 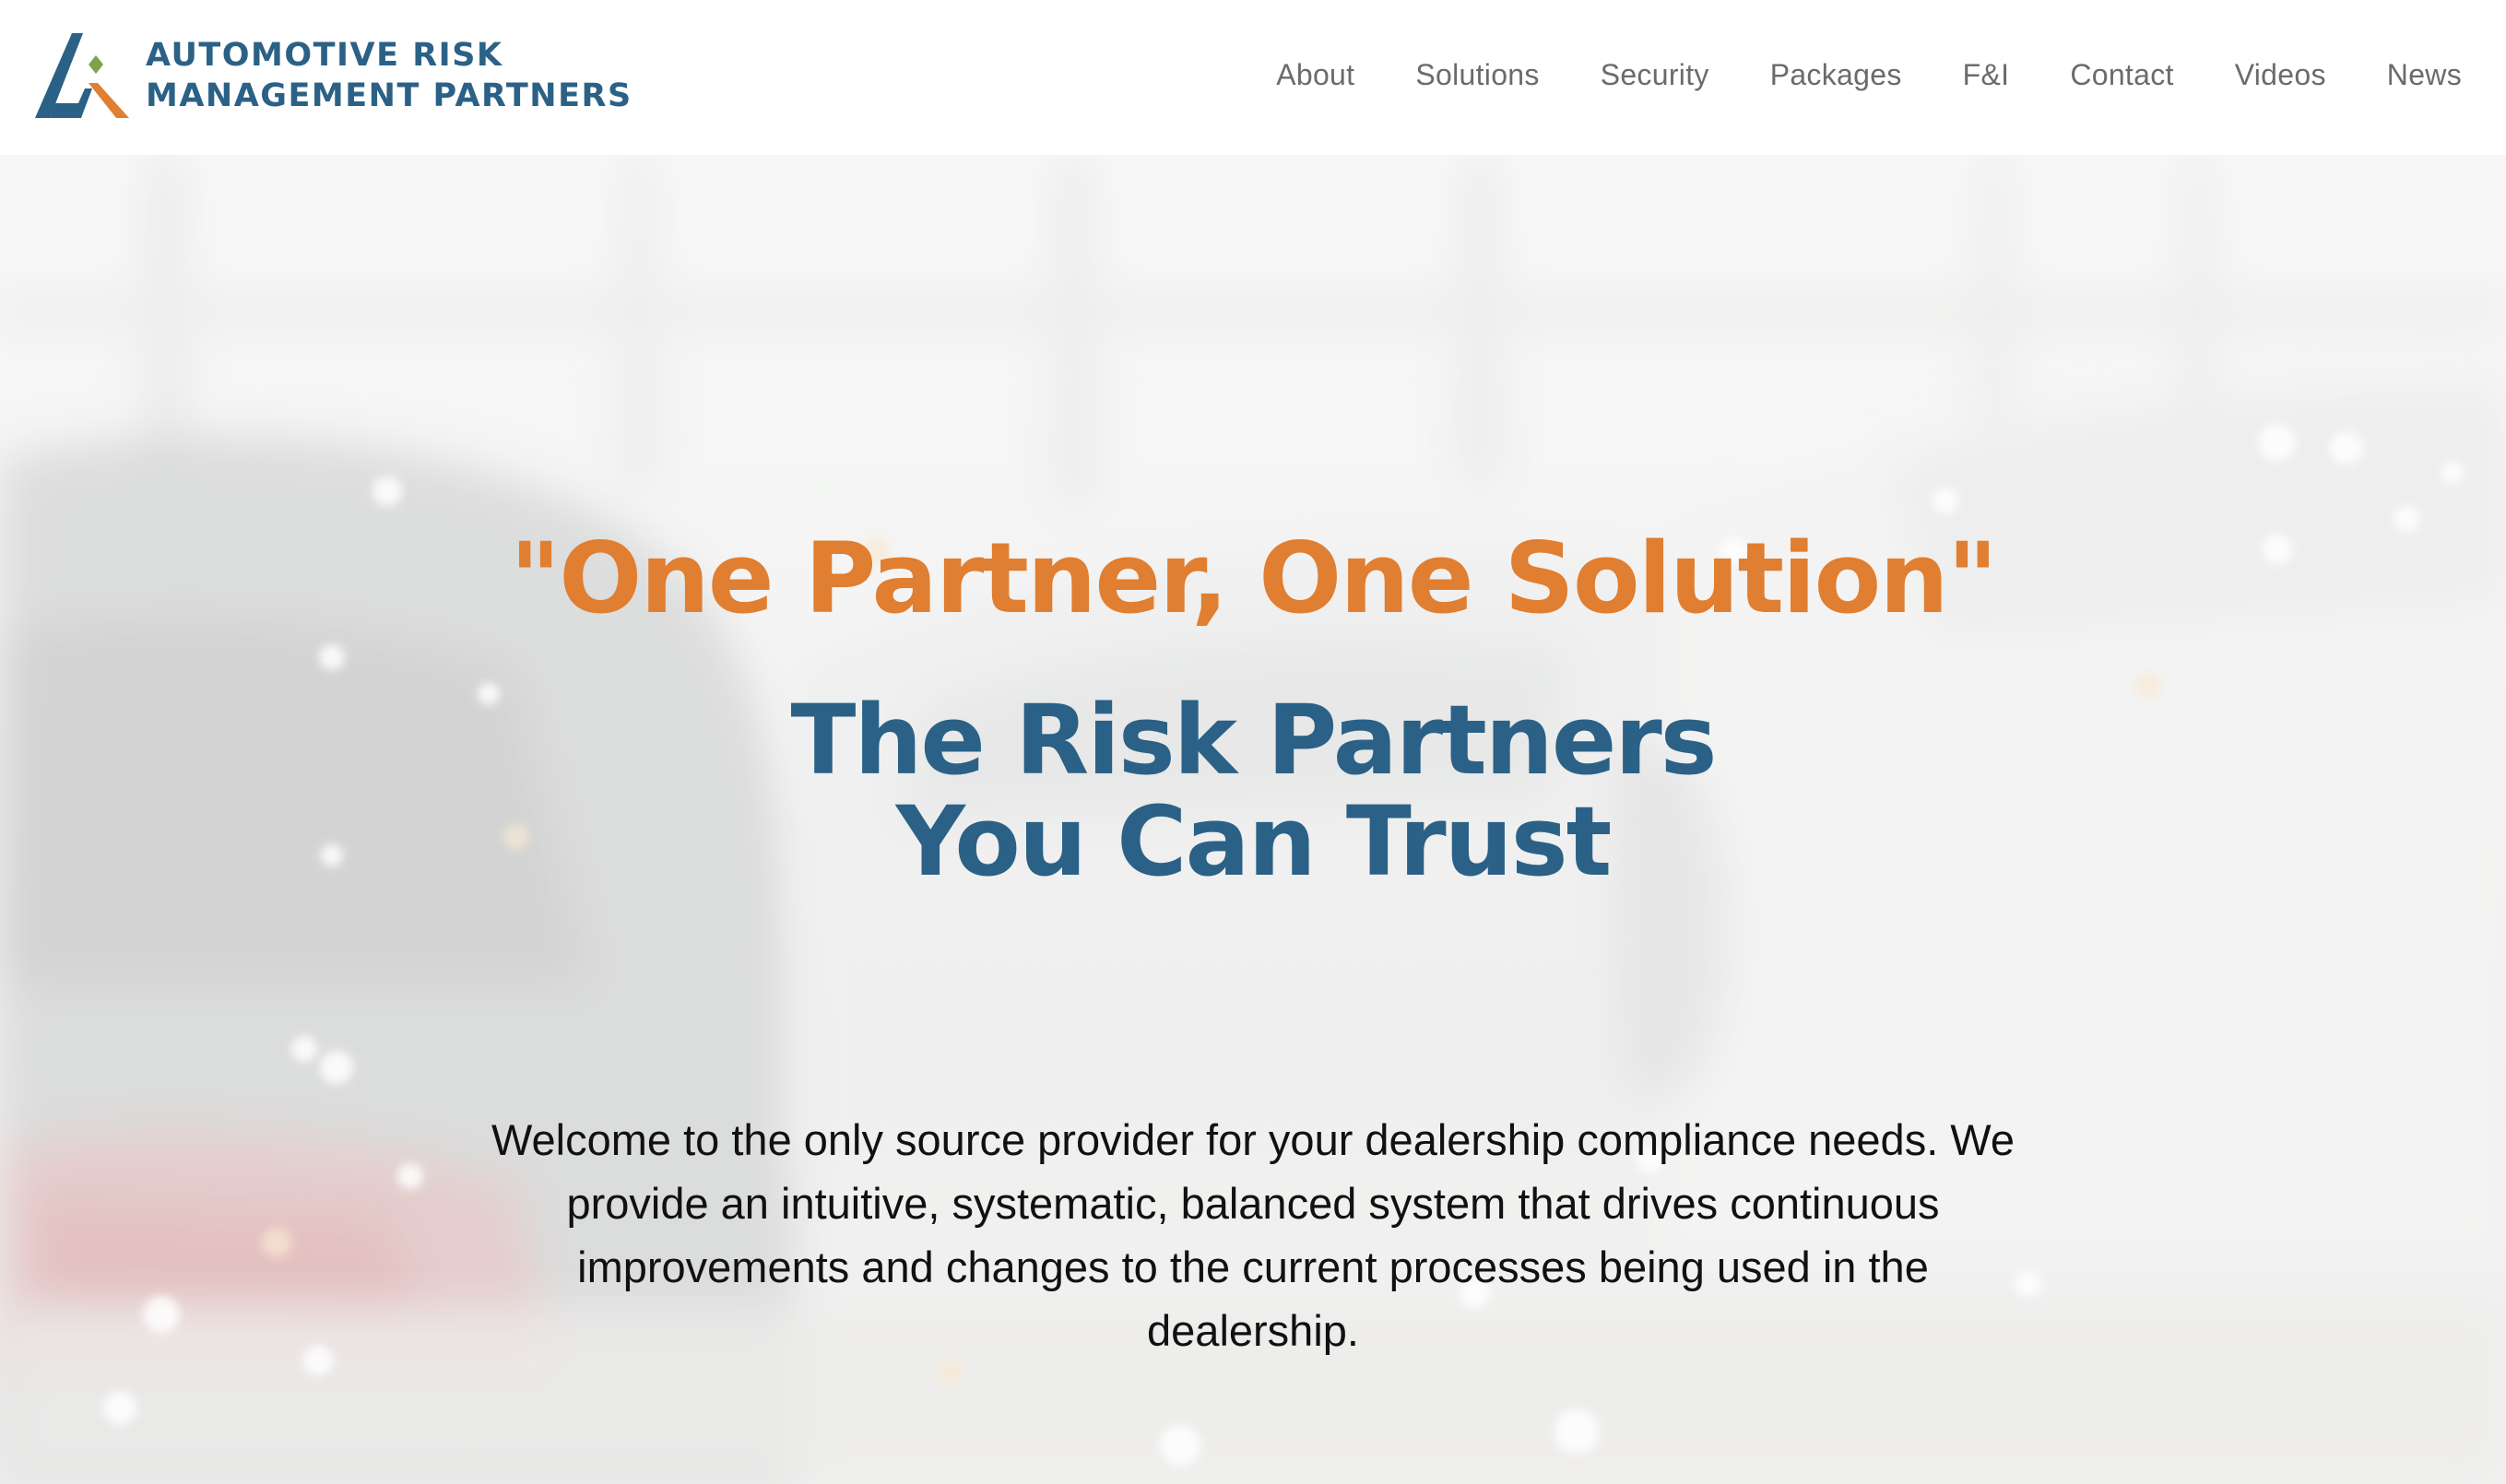 I want to click on brand-name: AUTOMOTIVE RISK MANAGEMENT PARTNERS, so click(x=389, y=76).